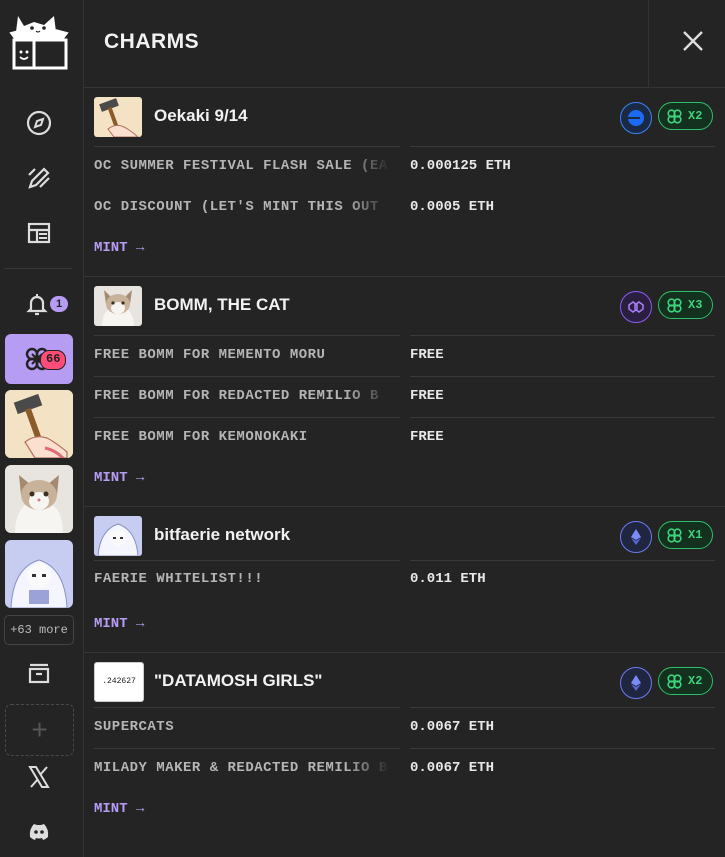  Describe the element at coordinates (648, 43) in the screenshot. I see `header-divider` at that location.